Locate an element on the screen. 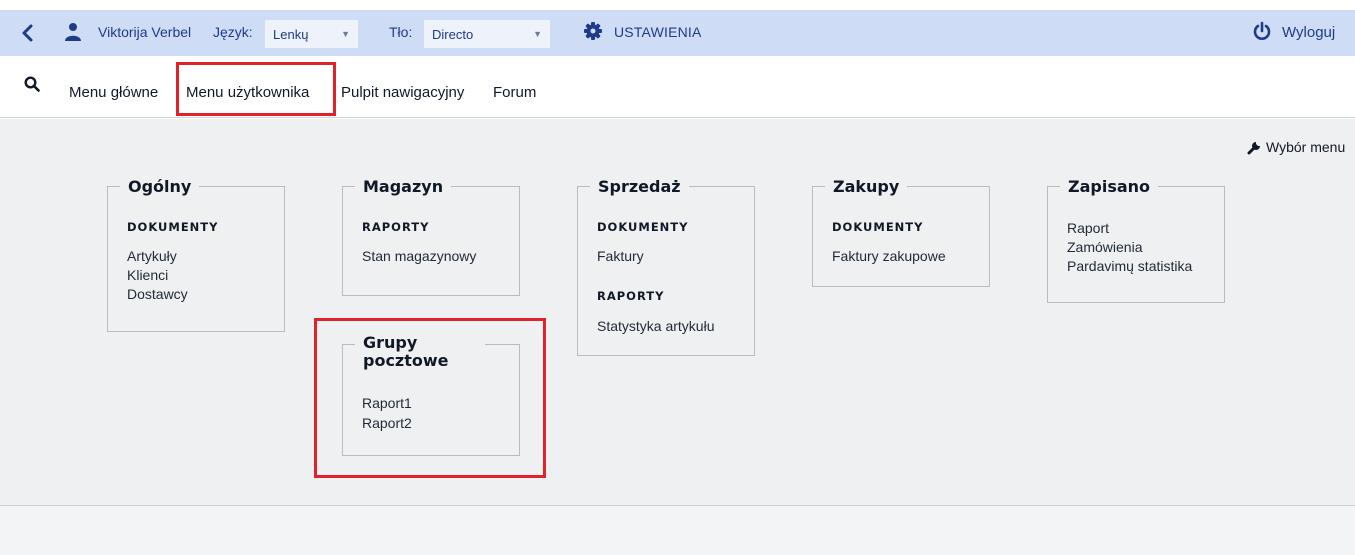  menu-link: Dostawcy is located at coordinates (157, 294).